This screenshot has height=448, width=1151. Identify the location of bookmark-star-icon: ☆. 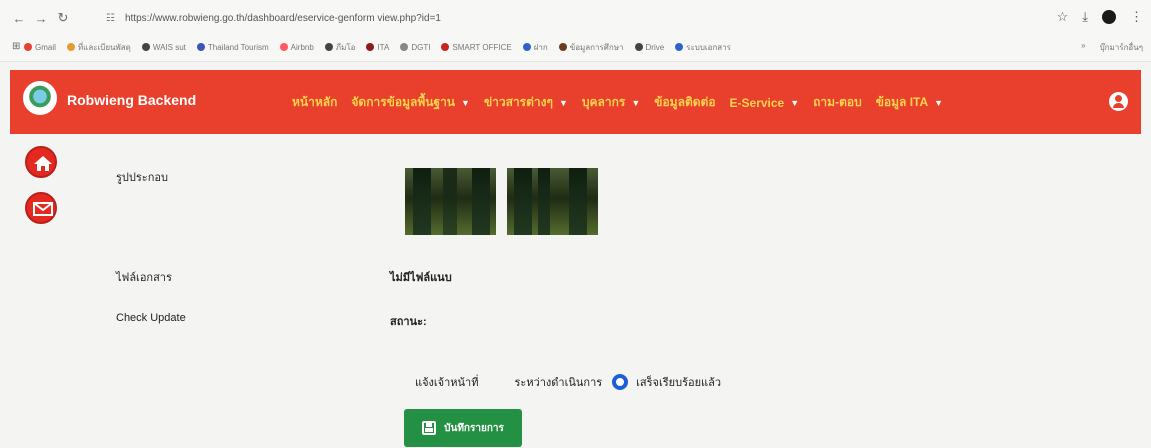
(1063, 17).